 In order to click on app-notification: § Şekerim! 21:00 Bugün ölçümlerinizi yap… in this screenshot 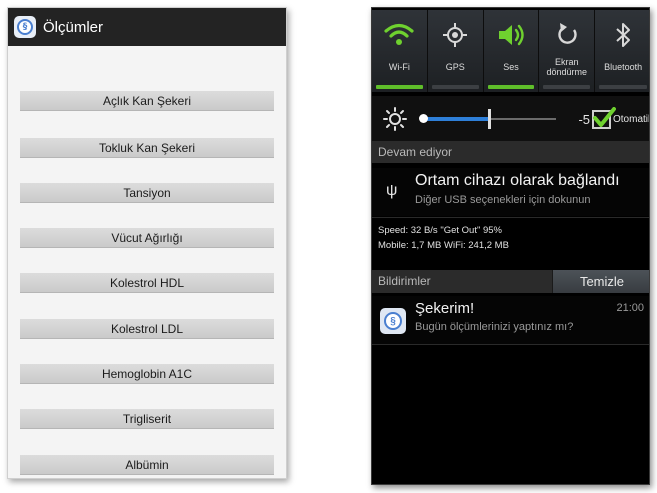, I will do `click(510, 320)`.